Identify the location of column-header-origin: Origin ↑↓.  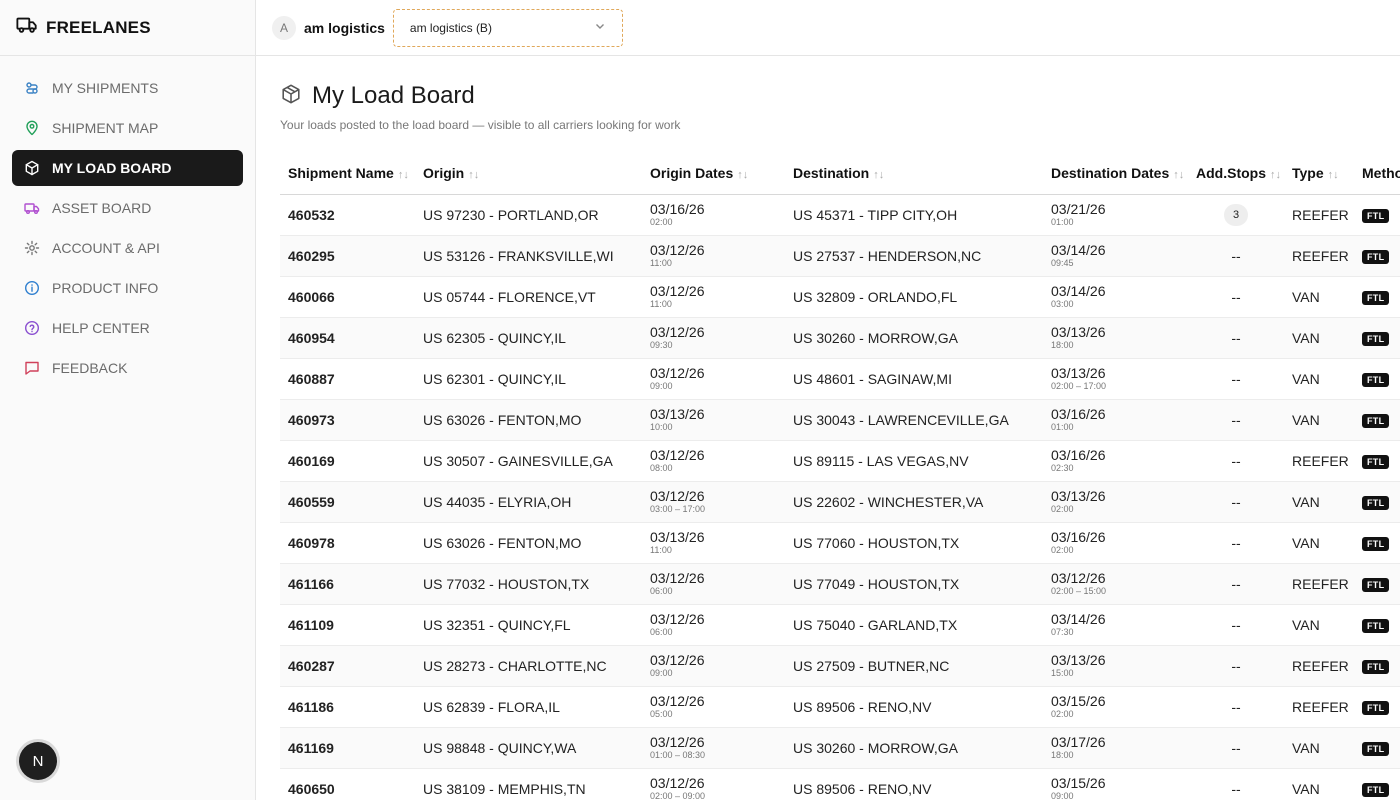
(528, 173).